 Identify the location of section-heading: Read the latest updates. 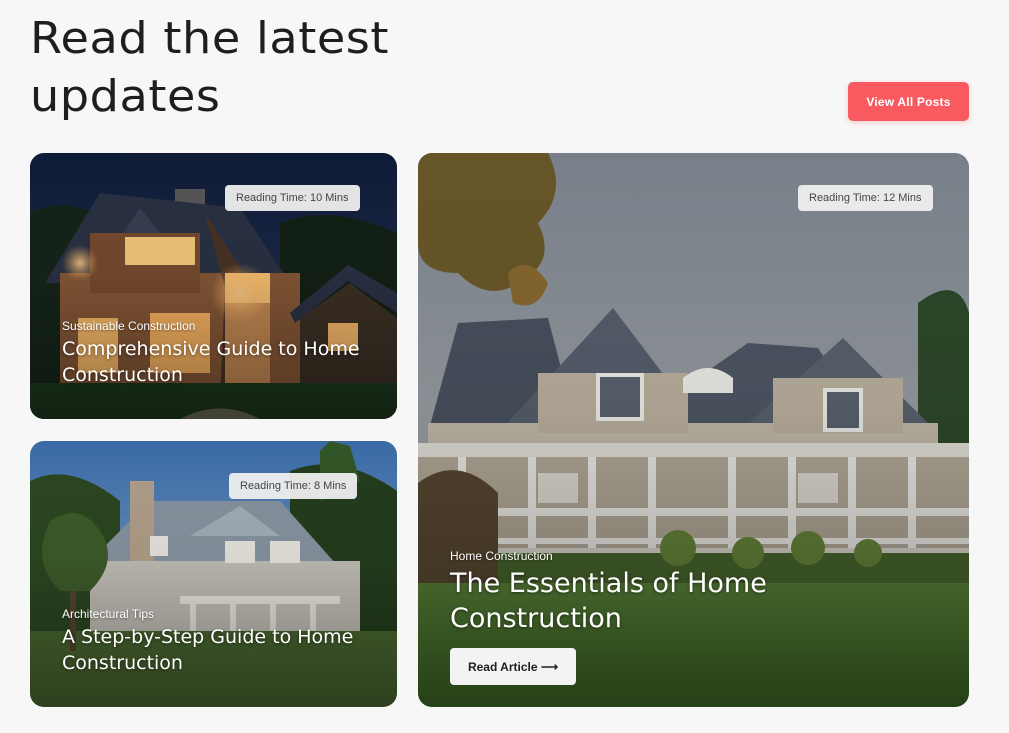
(210, 67).